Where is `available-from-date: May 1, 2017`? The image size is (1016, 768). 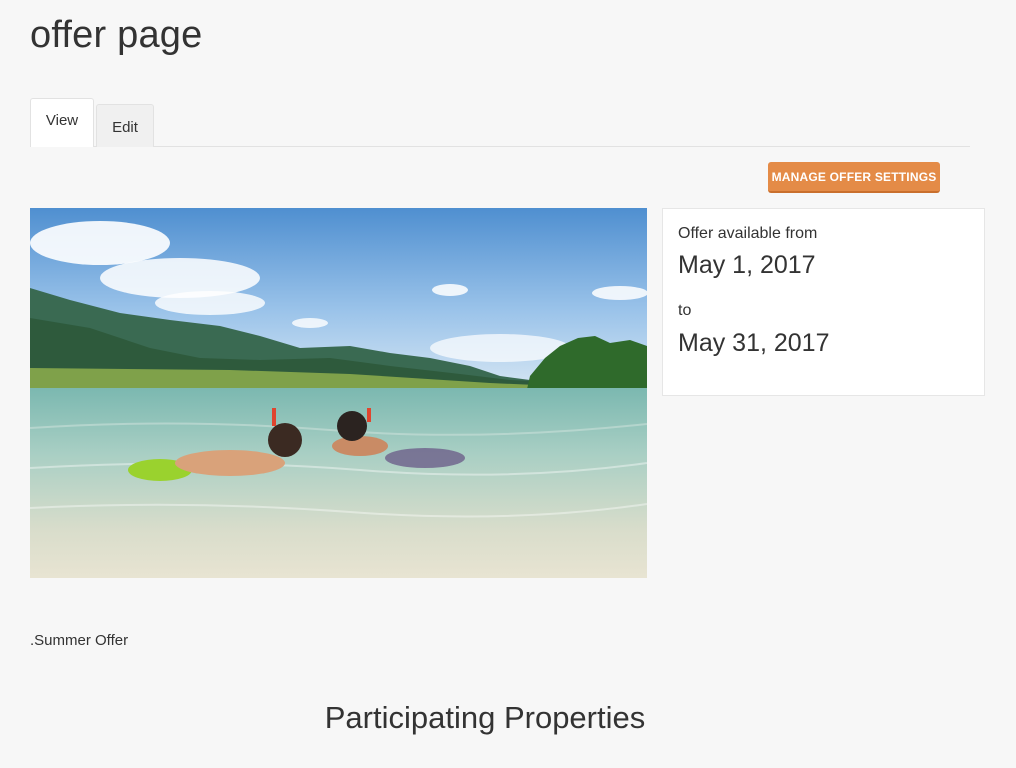 available-from-date: May 1, 2017 is located at coordinates (747, 265).